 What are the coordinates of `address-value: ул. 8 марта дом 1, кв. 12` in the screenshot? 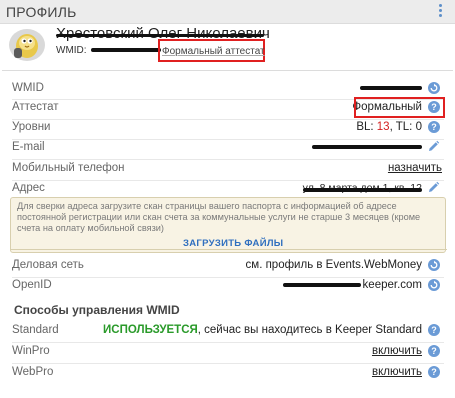 It's located at (362, 188).